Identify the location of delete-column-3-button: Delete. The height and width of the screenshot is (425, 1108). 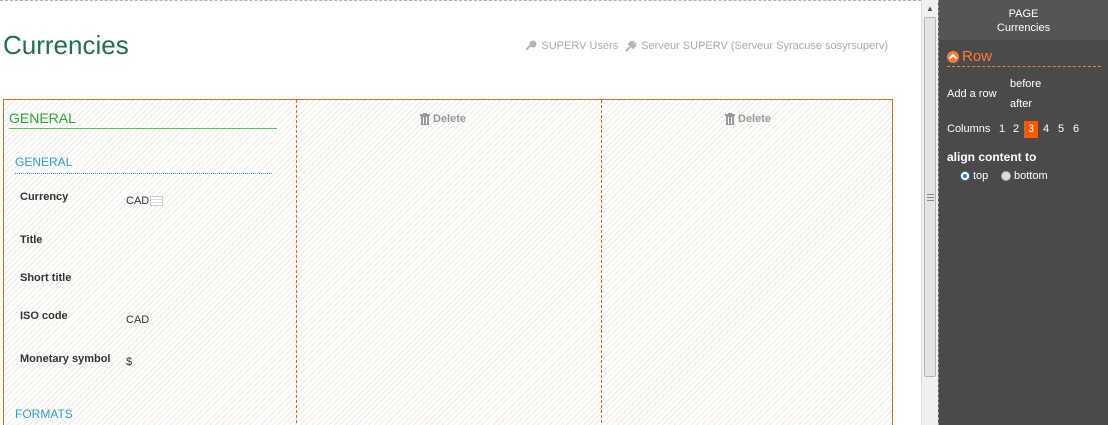
(748, 119).